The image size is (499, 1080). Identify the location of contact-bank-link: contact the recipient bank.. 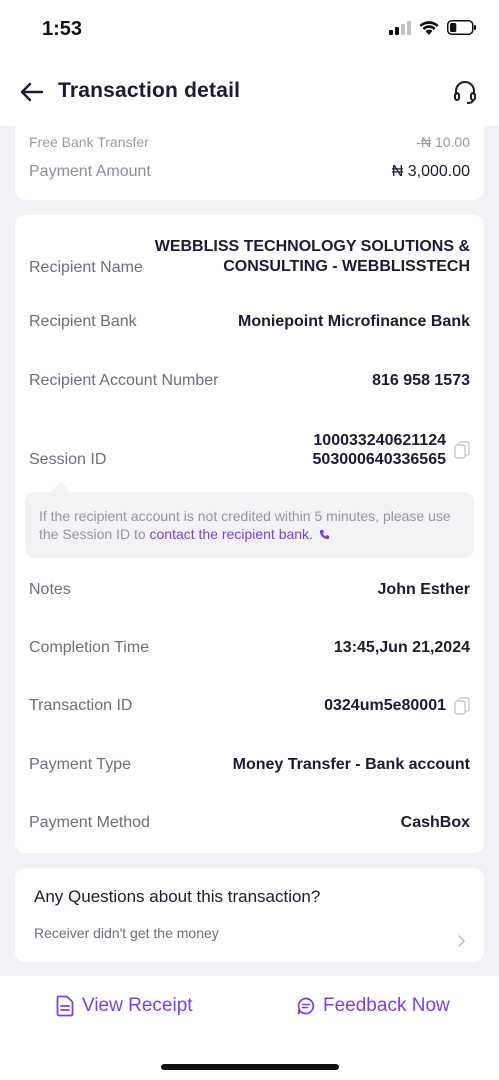
(240, 534).